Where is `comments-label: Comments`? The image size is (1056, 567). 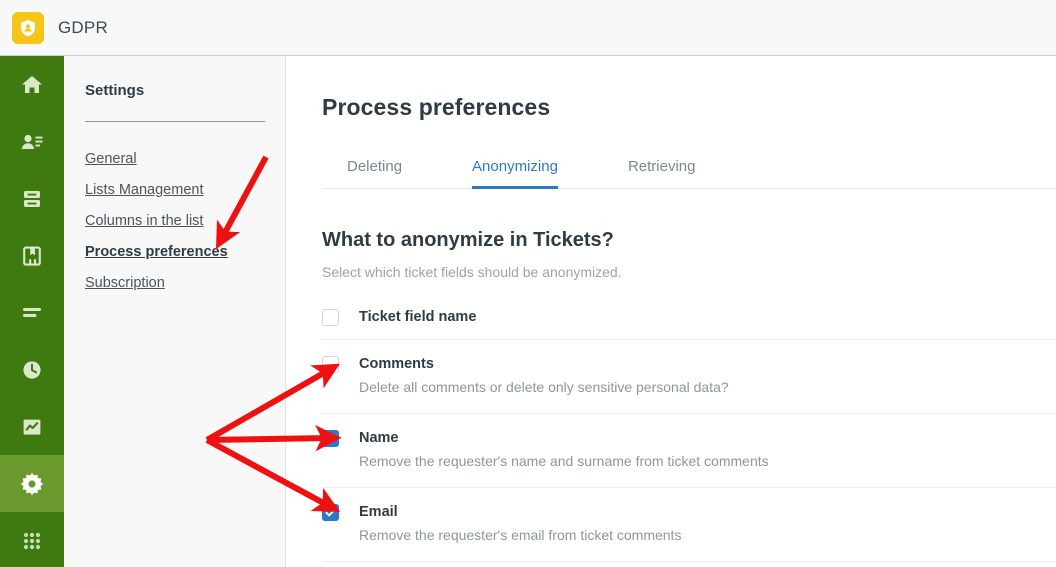 comments-label: Comments is located at coordinates (396, 364).